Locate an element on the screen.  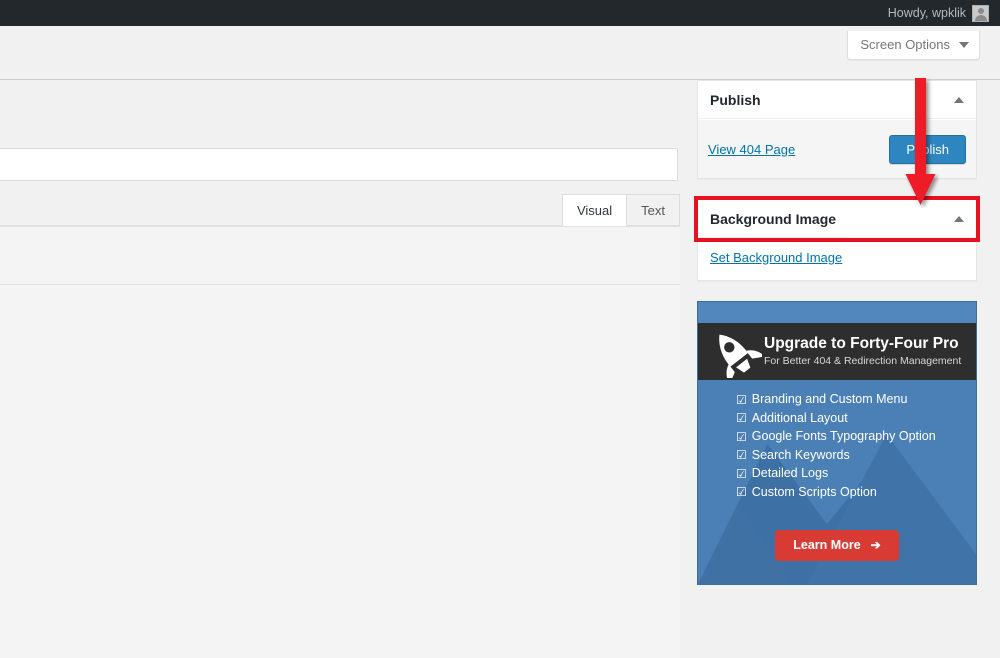
feature-label: Google Fonts Typography Option is located at coordinates (843, 436).